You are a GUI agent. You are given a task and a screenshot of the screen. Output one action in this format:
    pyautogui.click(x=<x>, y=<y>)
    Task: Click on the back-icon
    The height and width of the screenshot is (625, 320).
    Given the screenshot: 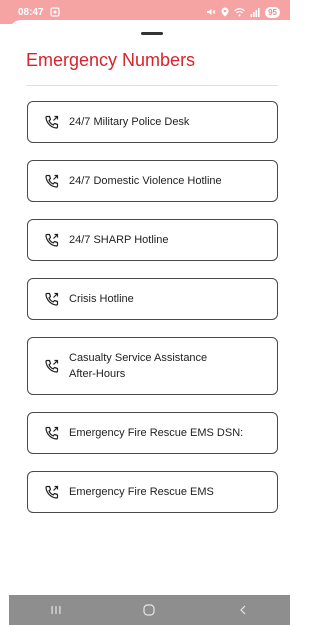 What is the action you would take?
    pyautogui.click(x=243, y=610)
    